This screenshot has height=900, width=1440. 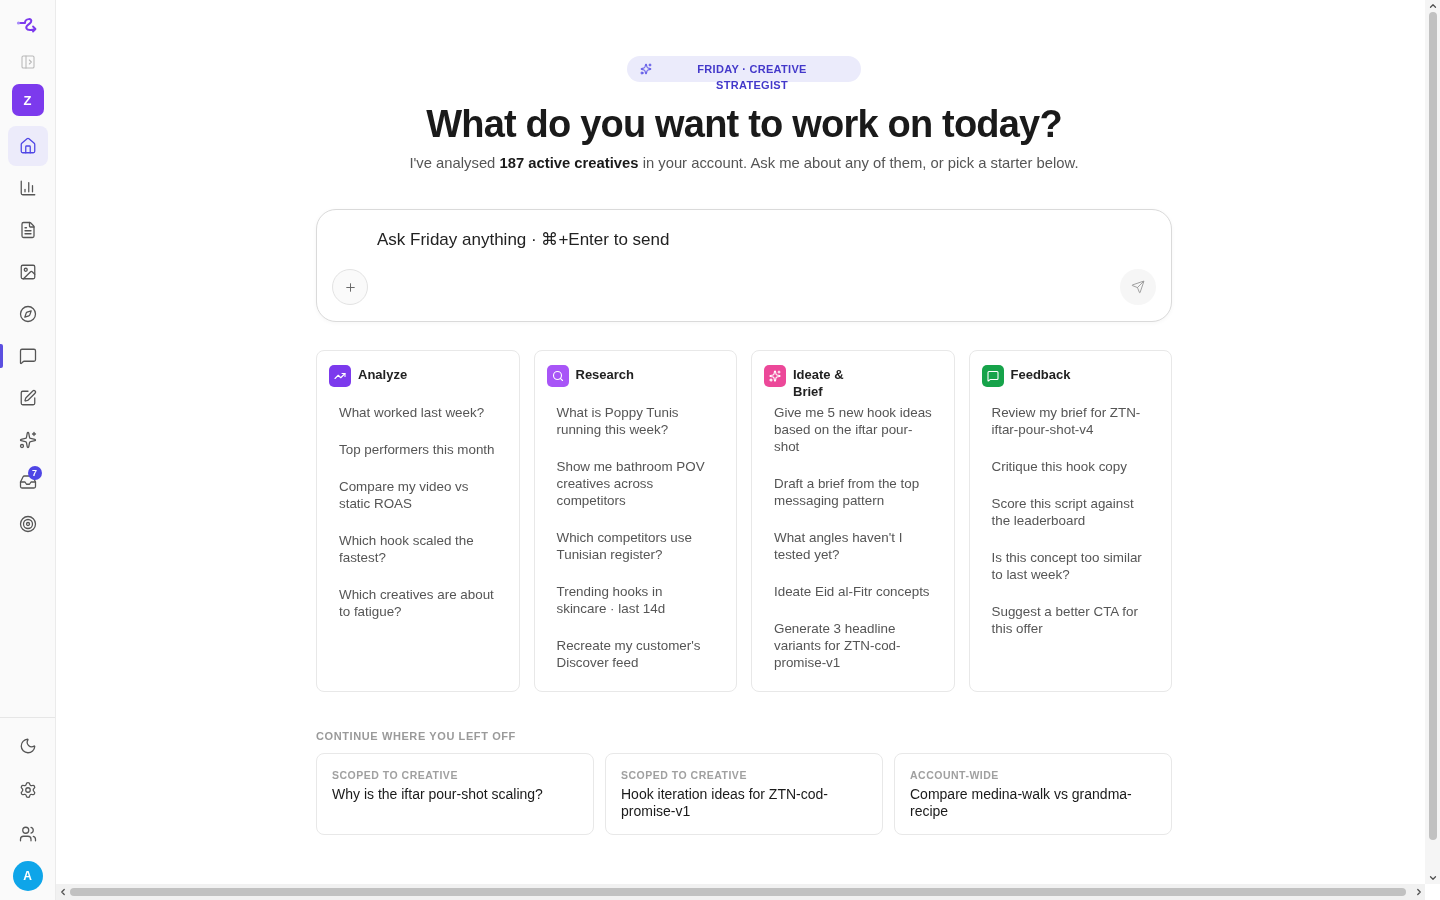 What do you see at coordinates (744, 163) in the screenshot?
I see `page-subtitle: I've analysed 187 active creatives in your account. Ask me about any of them, or pick a starter below.` at bounding box center [744, 163].